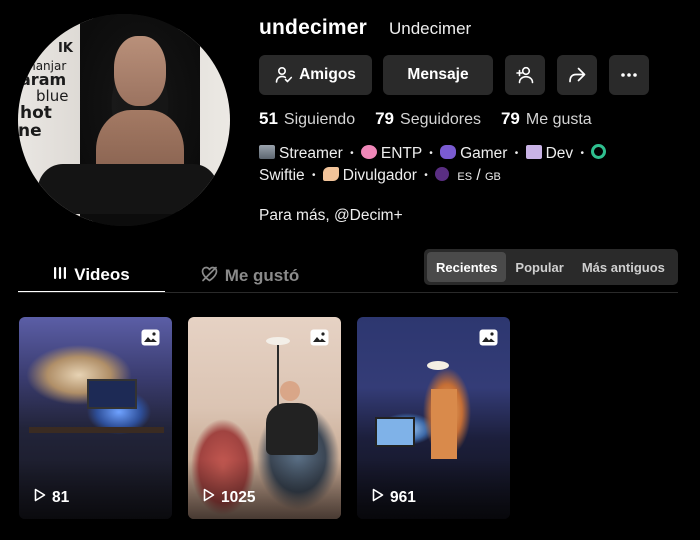 Image resolution: width=700 pixels, height=540 pixels. I want to click on following-count: 51, so click(268, 118).